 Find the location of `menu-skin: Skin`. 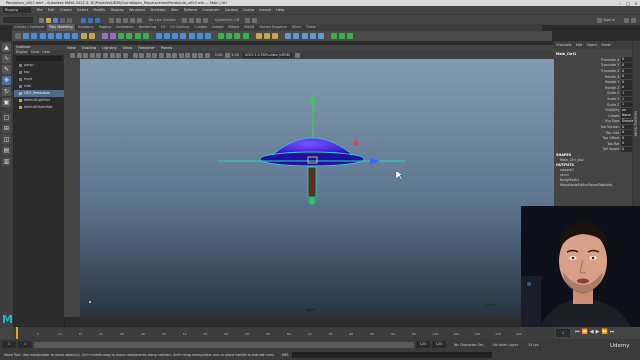

menu-skin: Skin is located at coordinates (174, 10).